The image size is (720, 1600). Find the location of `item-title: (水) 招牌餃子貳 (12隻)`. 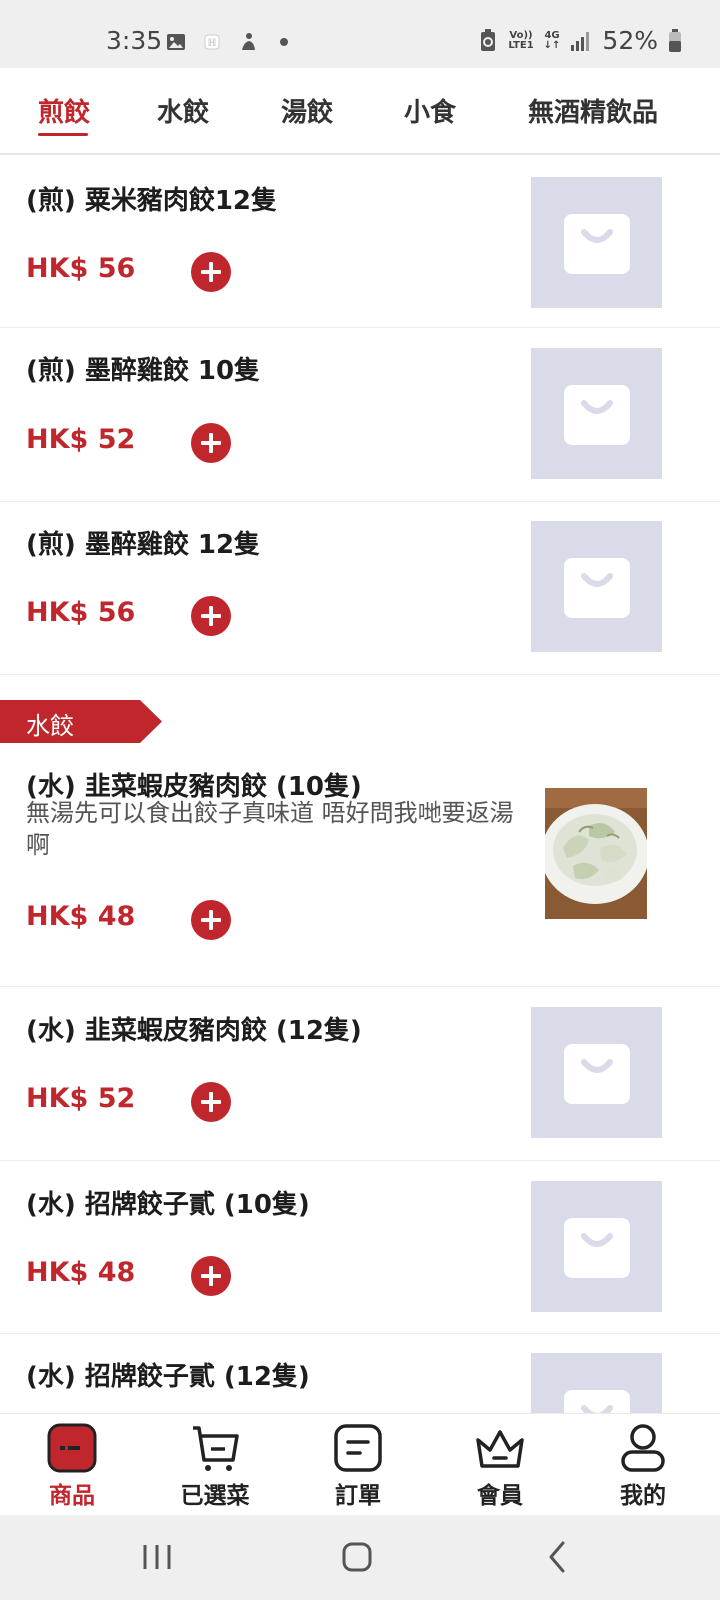

item-title: (水) 招牌餃子貳 (12隻) is located at coordinates (168, 1377).